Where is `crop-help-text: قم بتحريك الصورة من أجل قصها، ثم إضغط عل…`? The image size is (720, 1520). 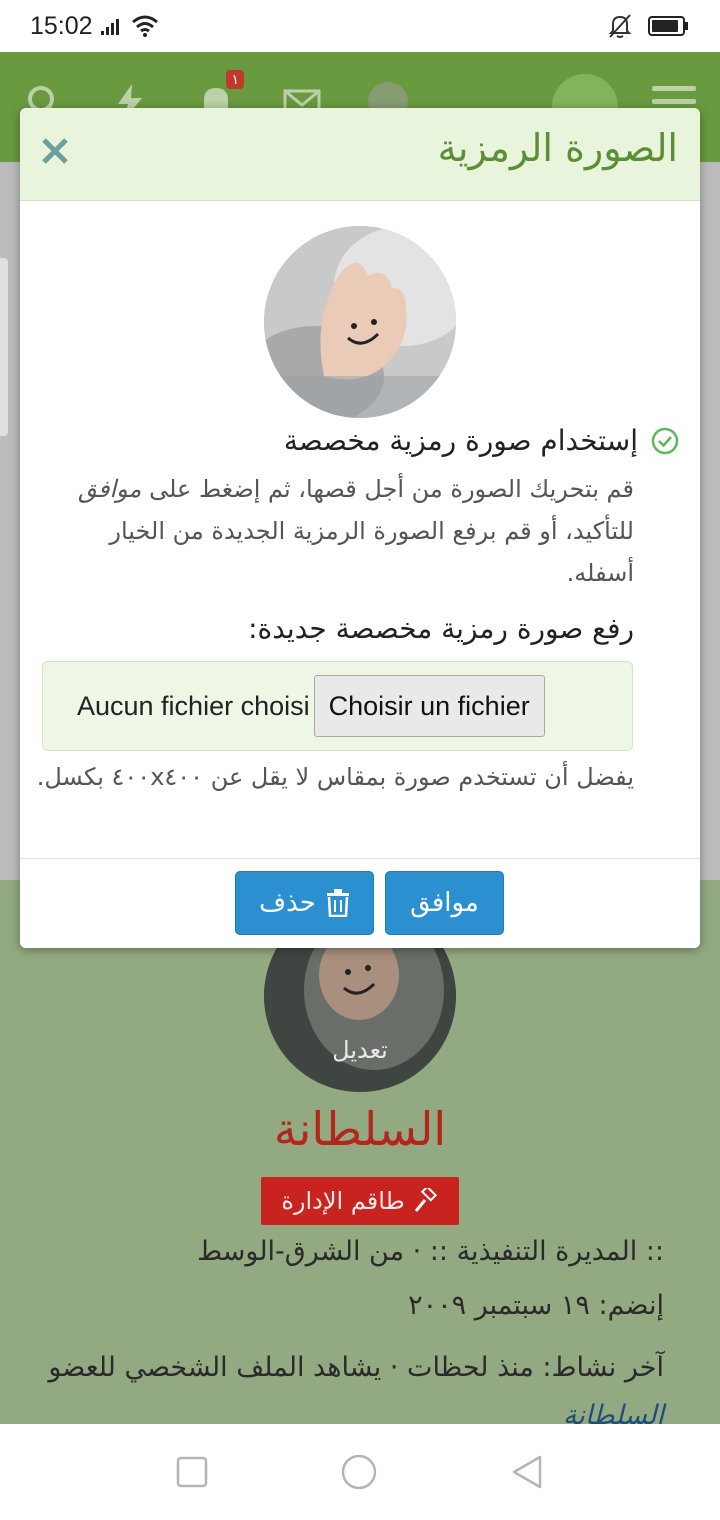 crop-help-text: قم بتحريك الصورة من أجل قصها، ثم إضغط عل… is located at coordinates (344, 531).